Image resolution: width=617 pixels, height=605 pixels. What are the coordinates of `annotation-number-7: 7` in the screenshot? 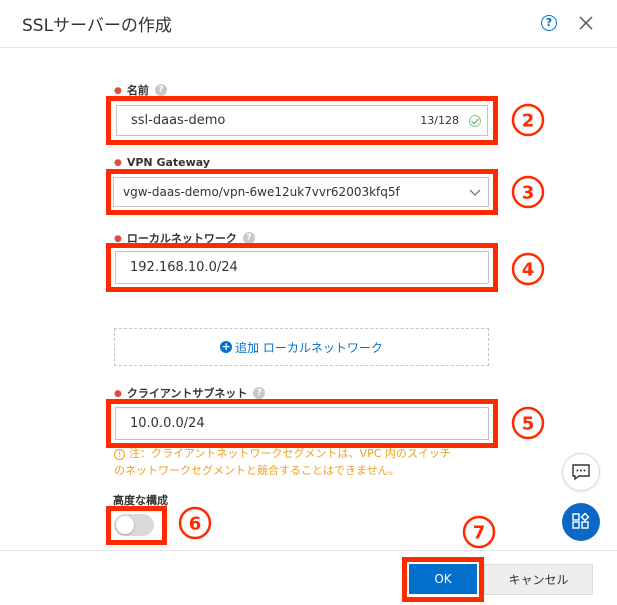 It's located at (479, 532).